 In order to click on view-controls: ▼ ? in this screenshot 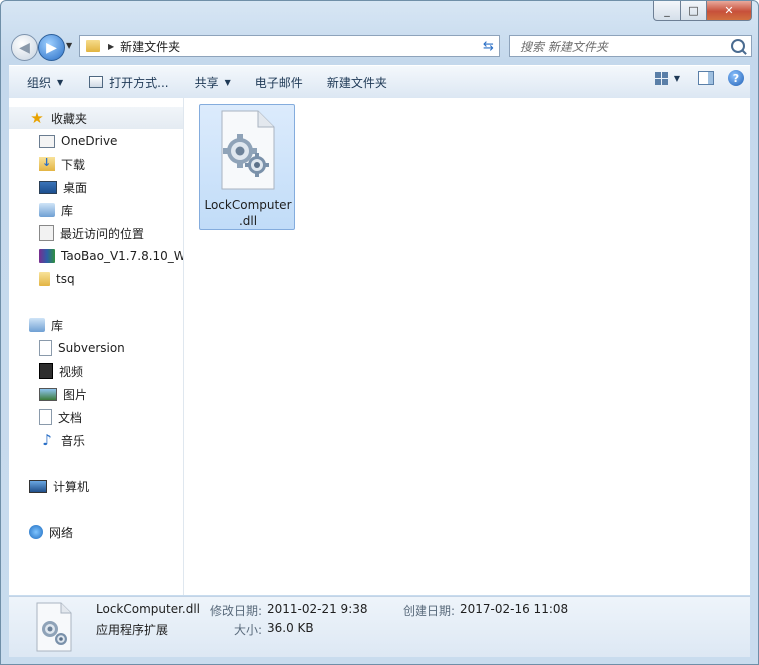, I will do `click(699, 78)`.